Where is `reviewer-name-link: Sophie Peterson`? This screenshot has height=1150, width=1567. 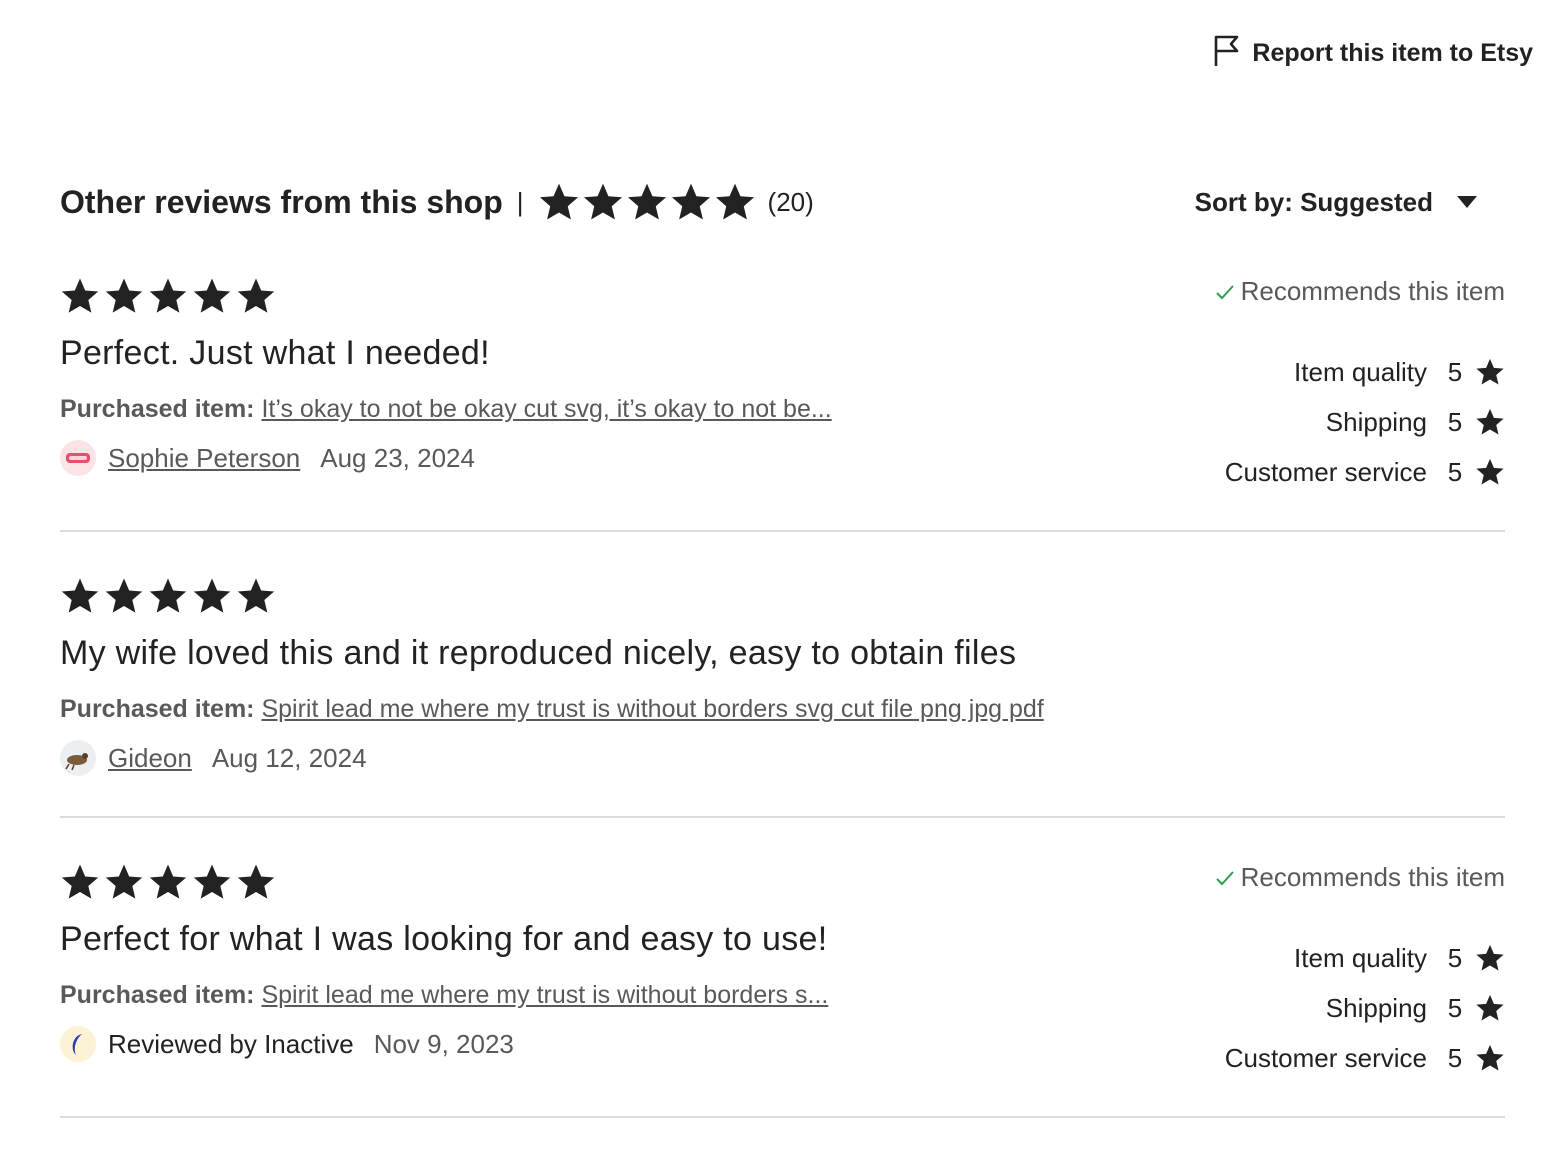 reviewer-name-link: Sophie Peterson is located at coordinates (204, 458).